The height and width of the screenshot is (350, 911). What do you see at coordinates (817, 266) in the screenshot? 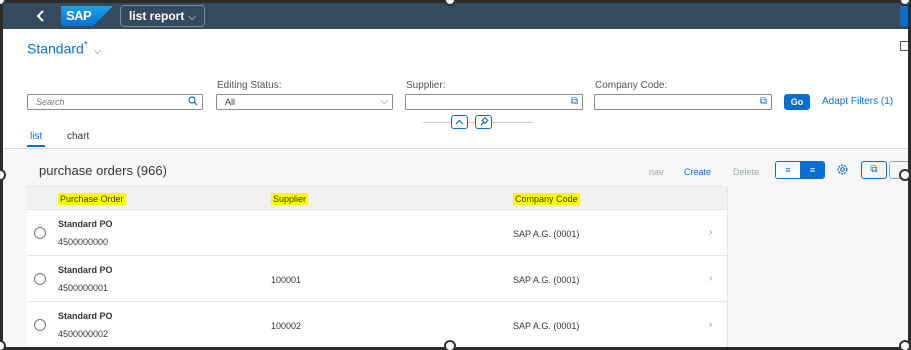
I see `empty-column-area` at bounding box center [817, 266].